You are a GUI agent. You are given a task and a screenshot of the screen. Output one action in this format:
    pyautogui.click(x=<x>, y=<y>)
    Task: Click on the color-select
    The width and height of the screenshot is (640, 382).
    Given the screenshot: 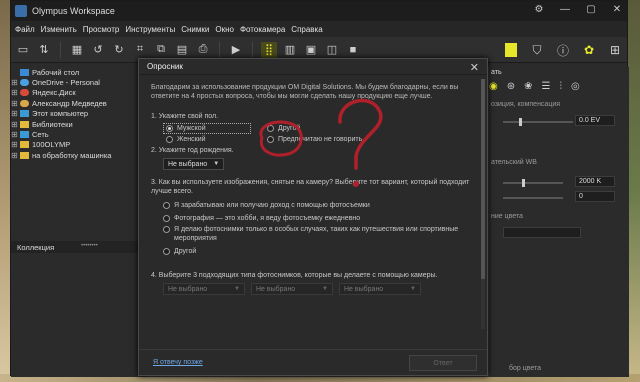 What is the action you would take?
    pyautogui.click(x=542, y=232)
    